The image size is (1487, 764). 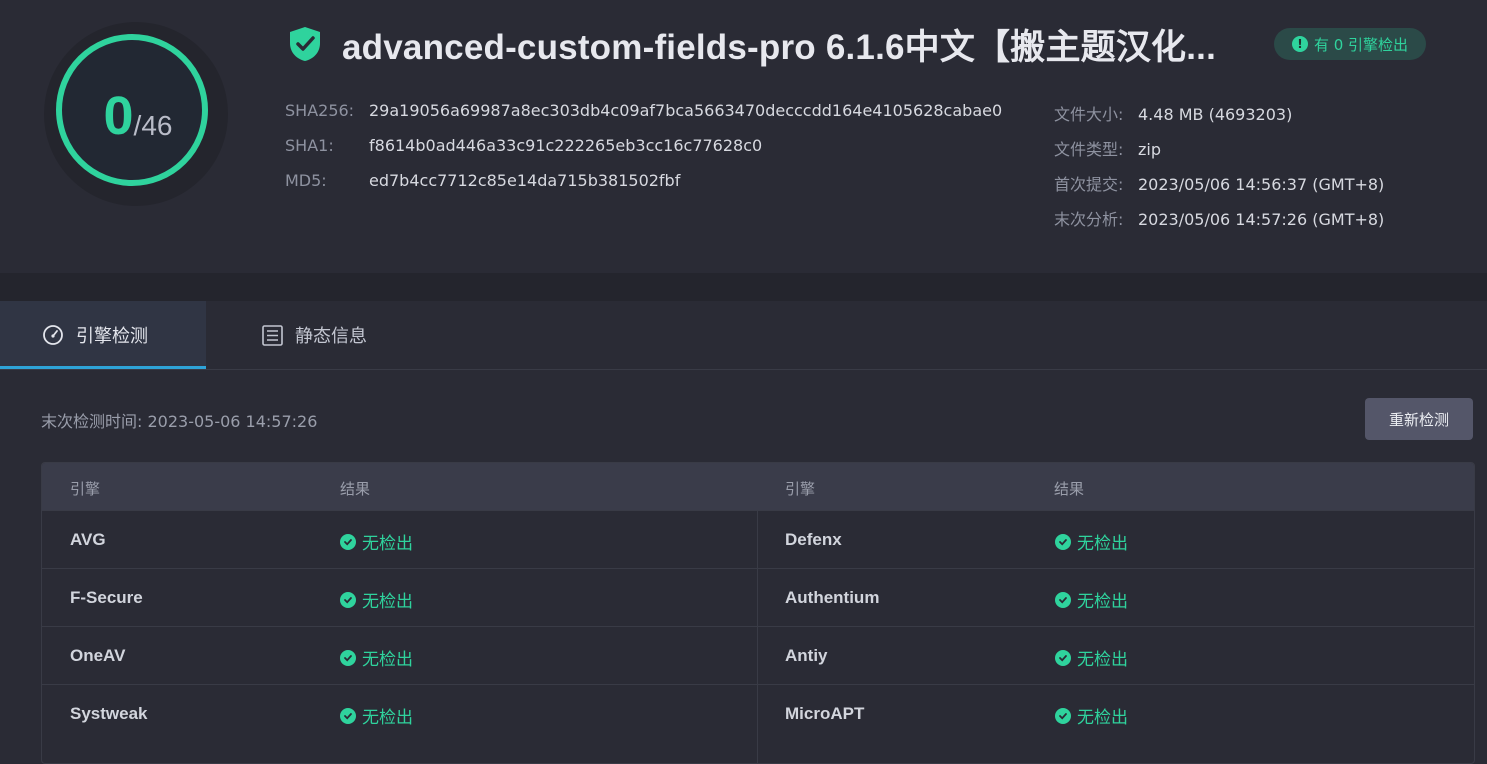 What do you see at coordinates (109, 713) in the screenshot?
I see `engine-name: Systweak` at bounding box center [109, 713].